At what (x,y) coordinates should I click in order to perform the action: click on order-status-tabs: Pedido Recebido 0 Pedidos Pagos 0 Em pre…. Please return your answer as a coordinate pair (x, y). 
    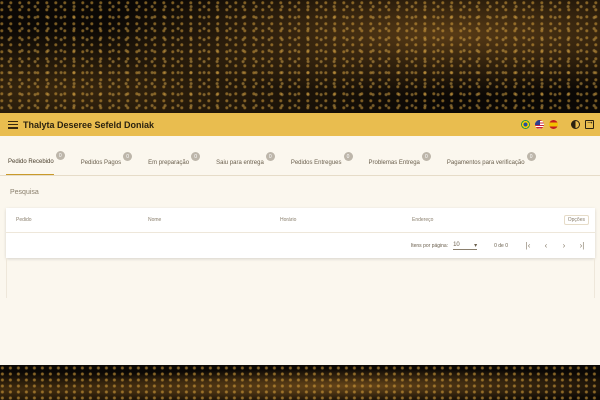
    Looking at the image, I should click on (300, 156).